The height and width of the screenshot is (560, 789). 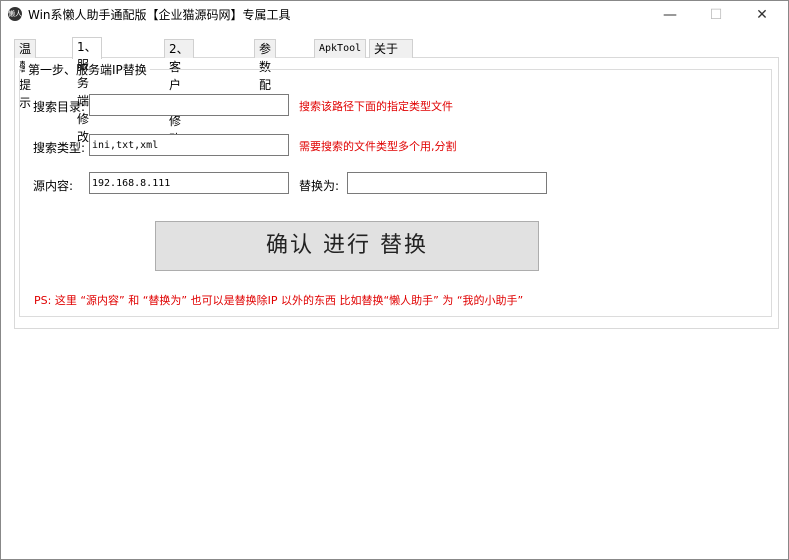 I want to click on tab-client: 2、客户端修改, so click(x=179, y=92).